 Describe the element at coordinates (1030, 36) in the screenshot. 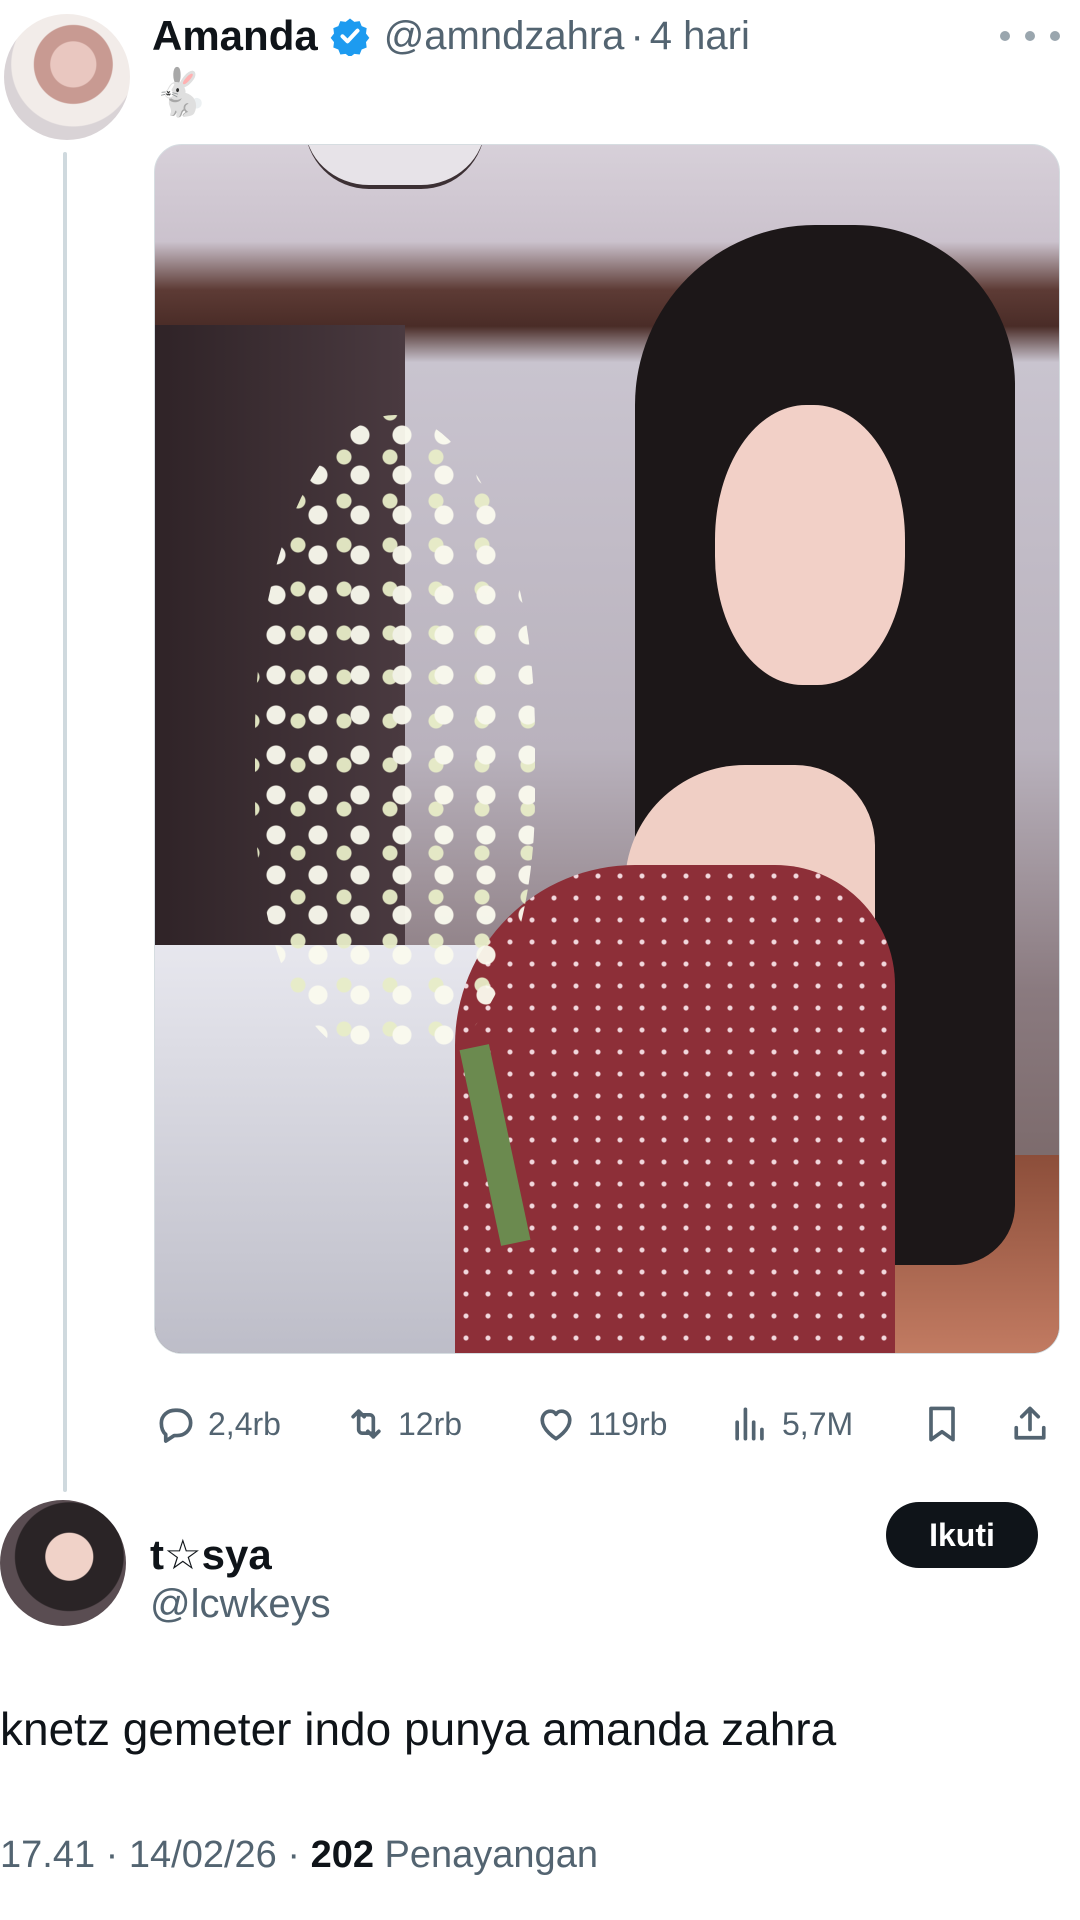

I see `more-icon` at that location.